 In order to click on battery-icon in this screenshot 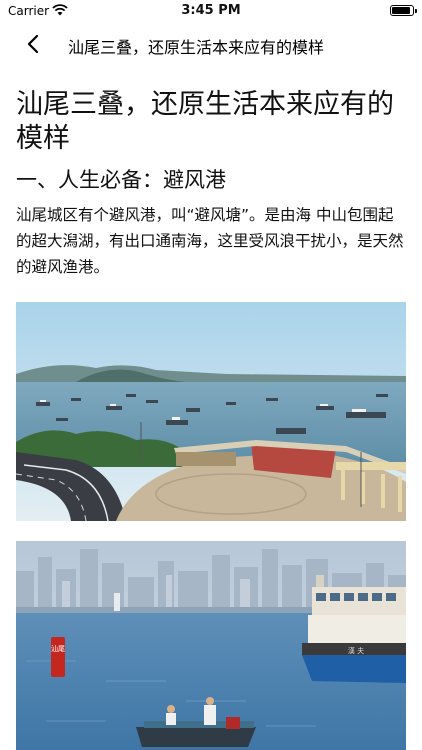, I will do `click(403, 10)`.